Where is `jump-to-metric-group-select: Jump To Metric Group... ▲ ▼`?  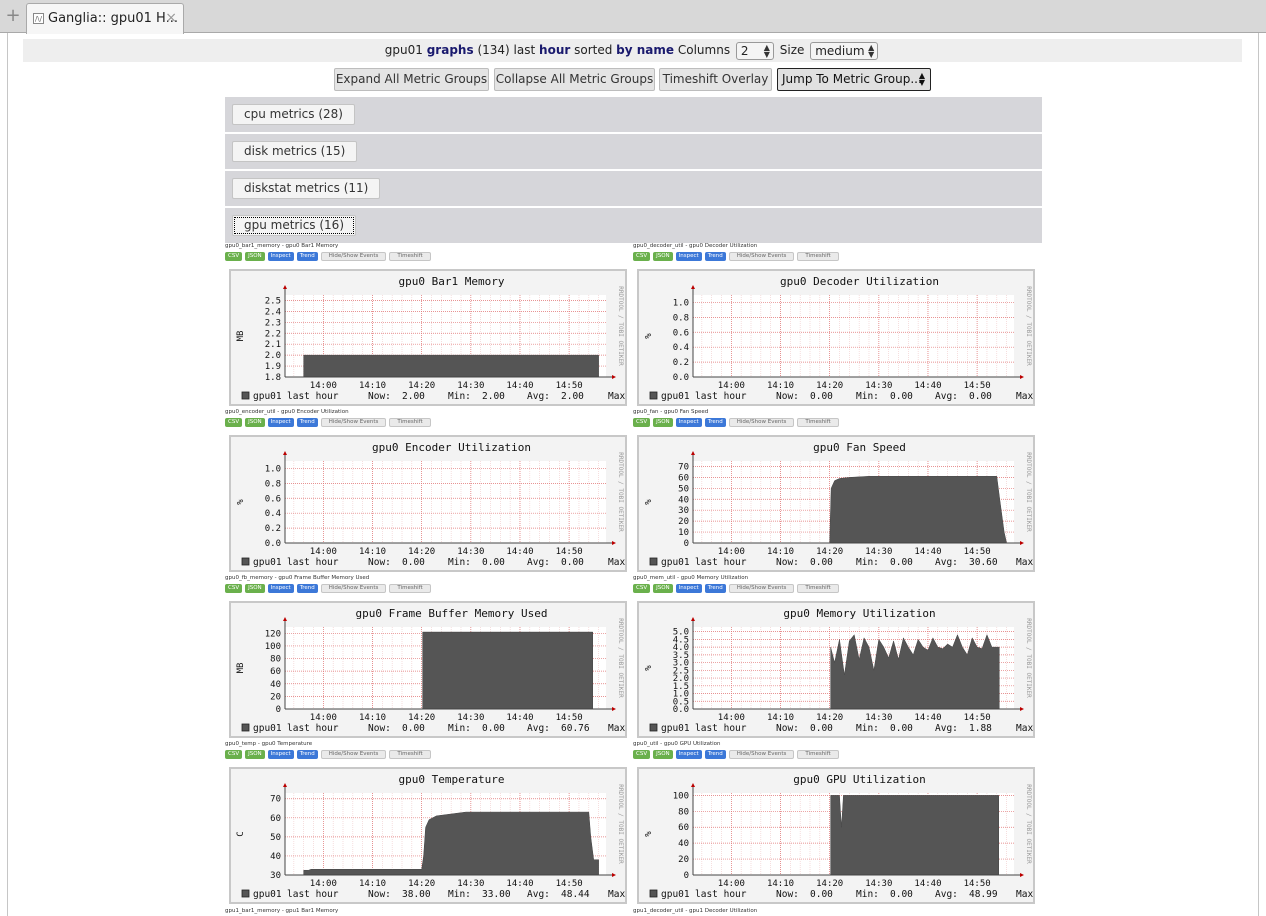 jump-to-metric-group-select: Jump To Metric Group... ▲ ▼ is located at coordinates (854, 79).